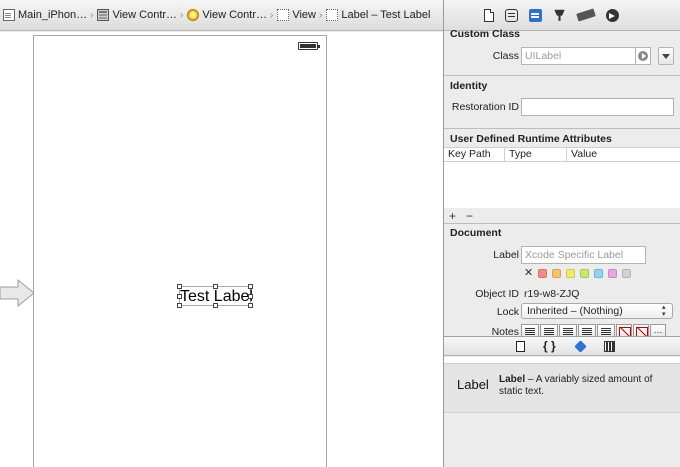 The image size is (680, 467). I want to click on class-label: Class, so click(505, 56).